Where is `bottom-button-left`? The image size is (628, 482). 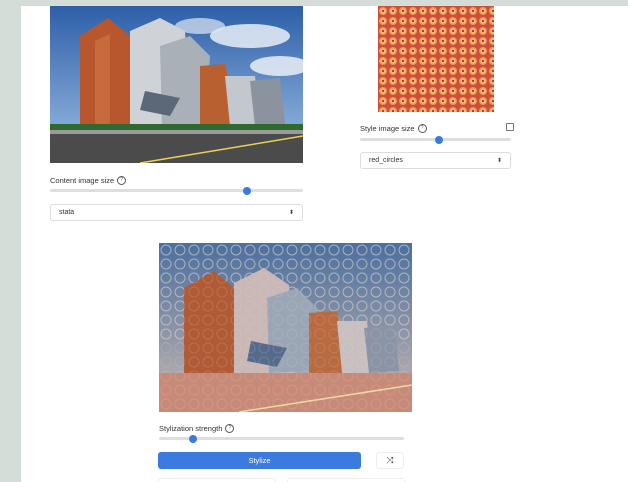 bottom-button-left is located at coordinates (217, 480).